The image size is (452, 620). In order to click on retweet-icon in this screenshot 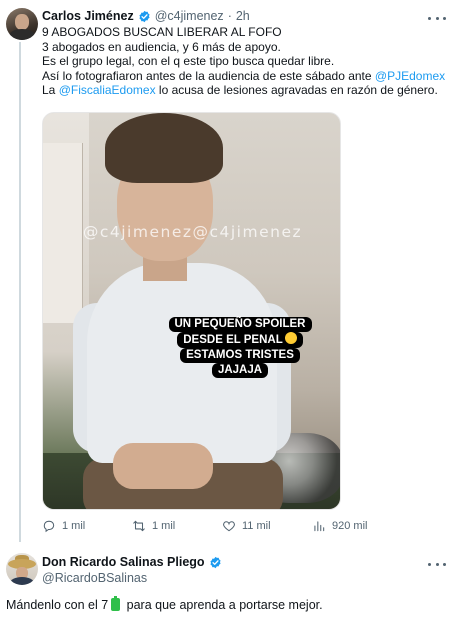, I will do `click(139, 526)`.